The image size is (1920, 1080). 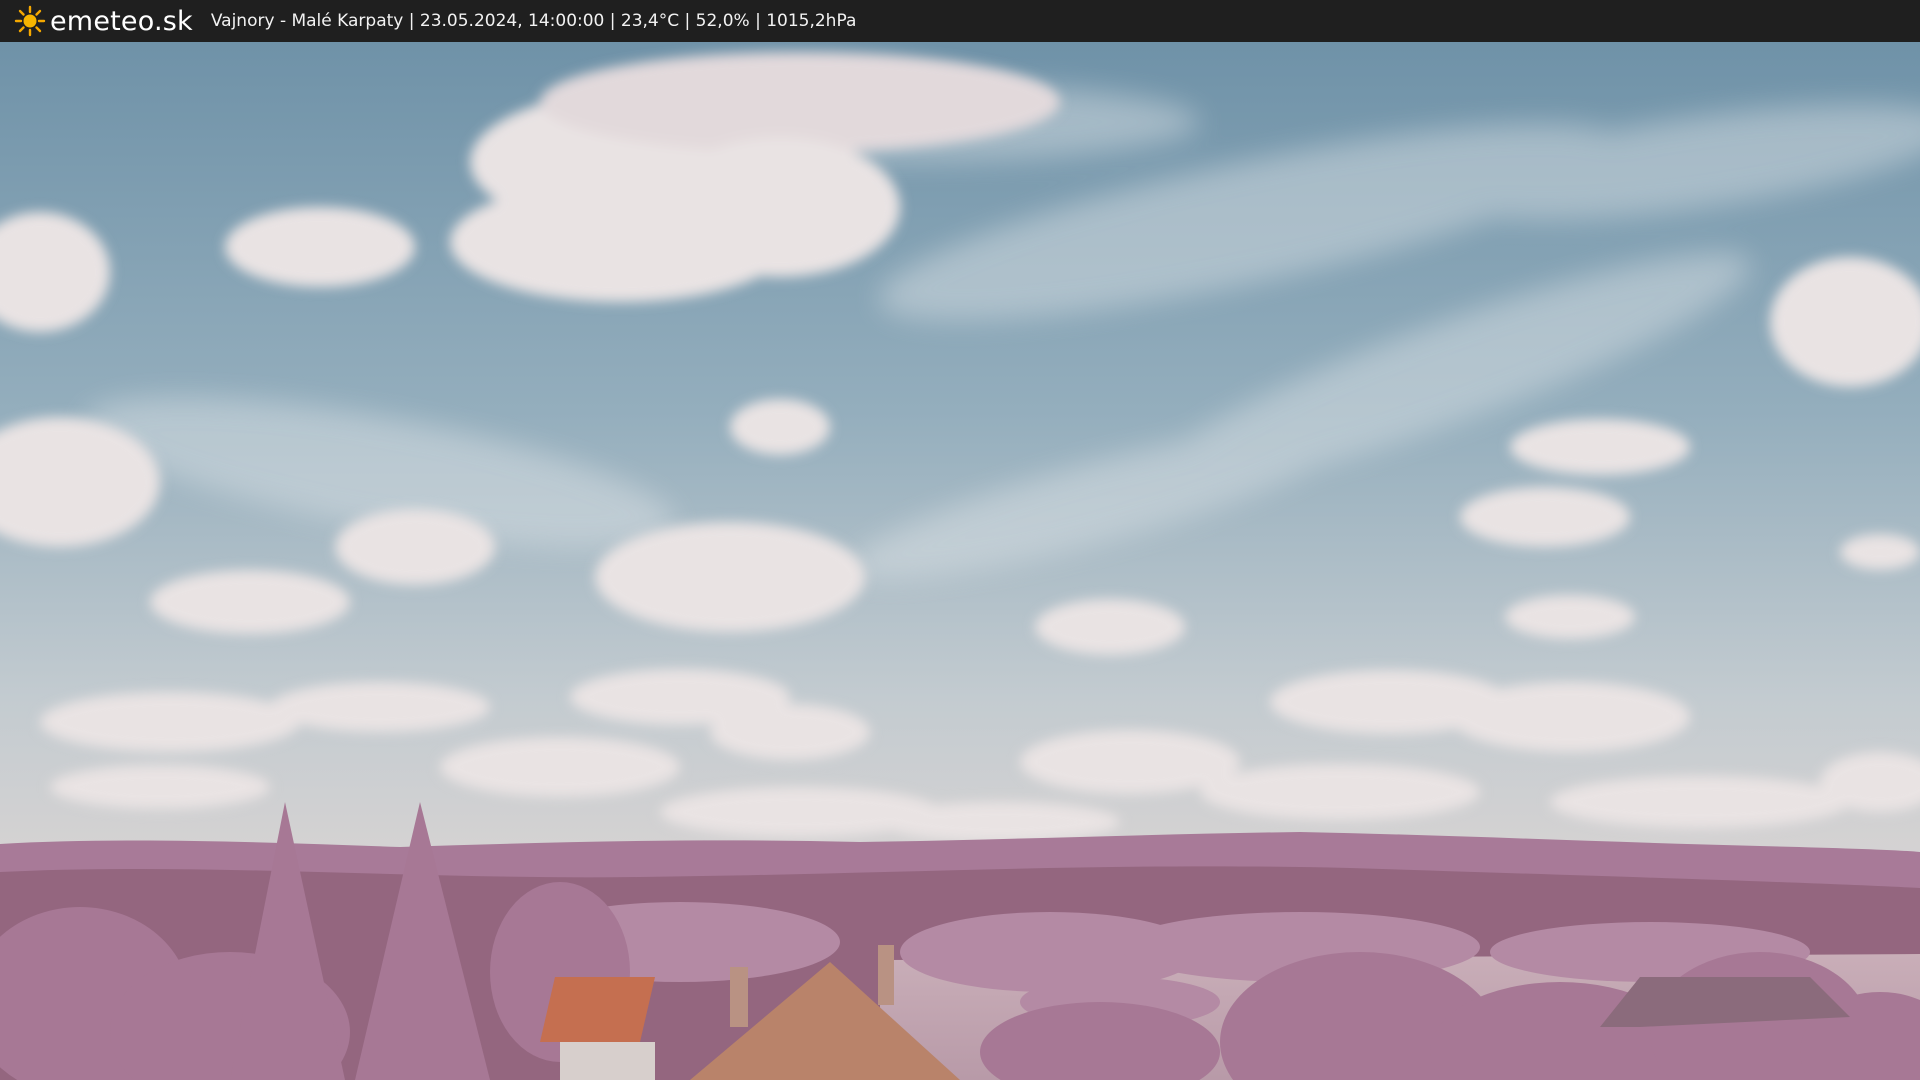 I want to click on sun-icon, so click(x=30, y=21).